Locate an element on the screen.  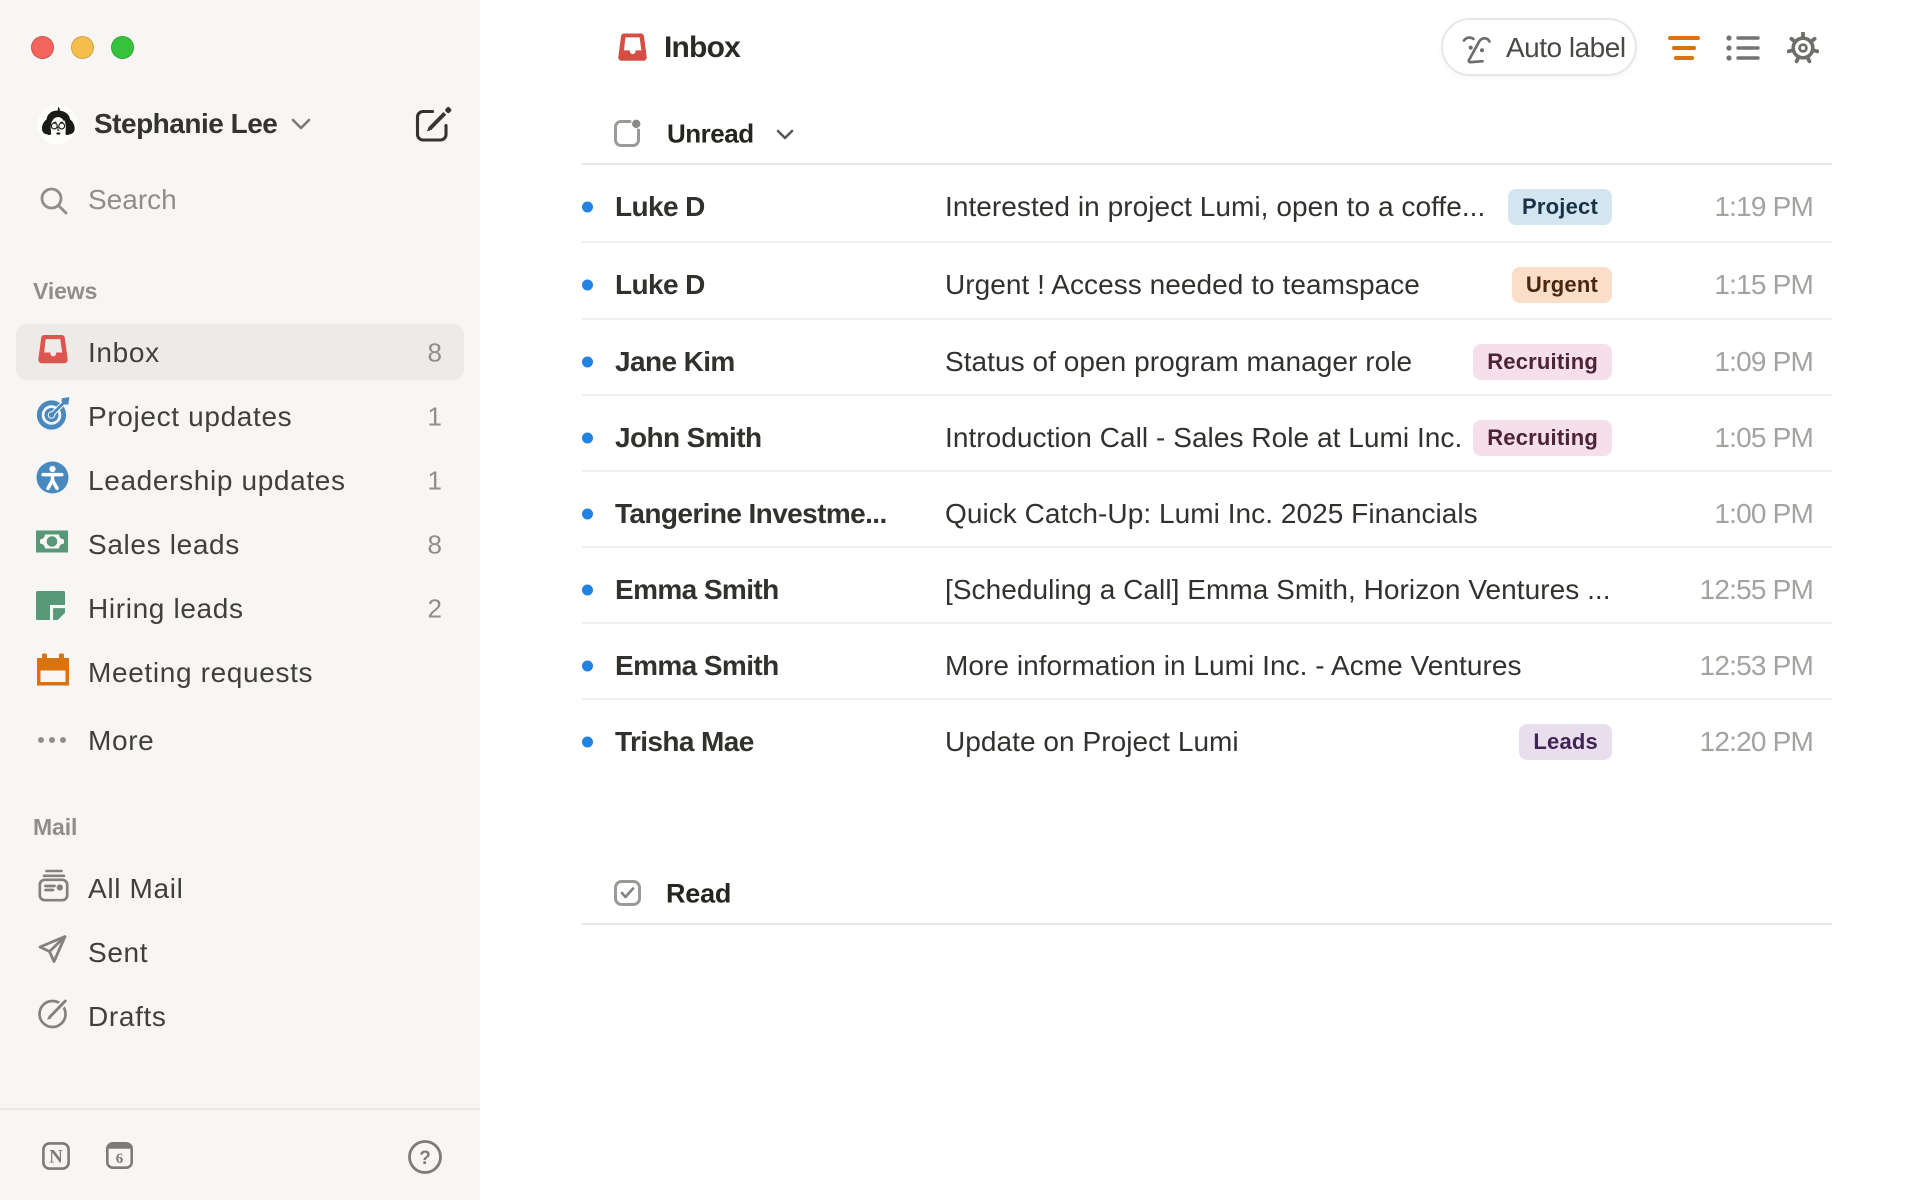
svg-text: N is located at coordinates (56, 1157).